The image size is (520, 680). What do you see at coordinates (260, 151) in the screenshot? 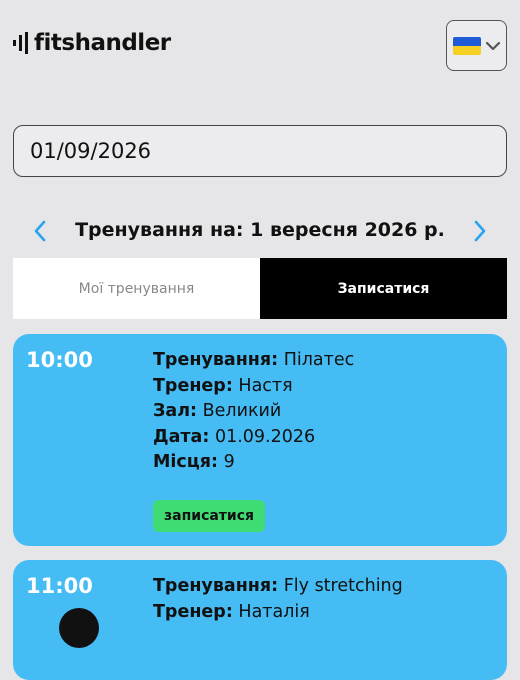
I see `date-input` at bounding box center [260, 151].